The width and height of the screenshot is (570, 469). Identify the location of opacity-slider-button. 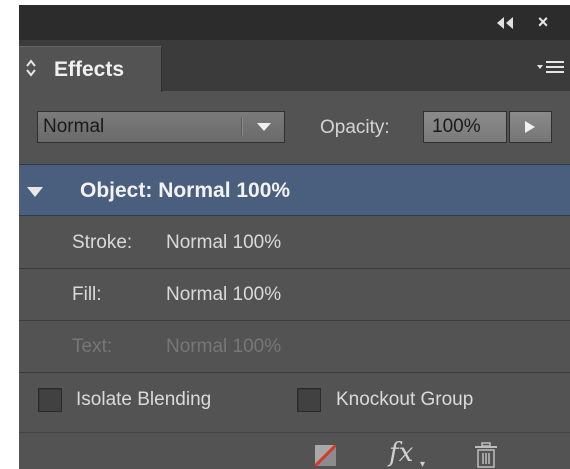
(530, 127).